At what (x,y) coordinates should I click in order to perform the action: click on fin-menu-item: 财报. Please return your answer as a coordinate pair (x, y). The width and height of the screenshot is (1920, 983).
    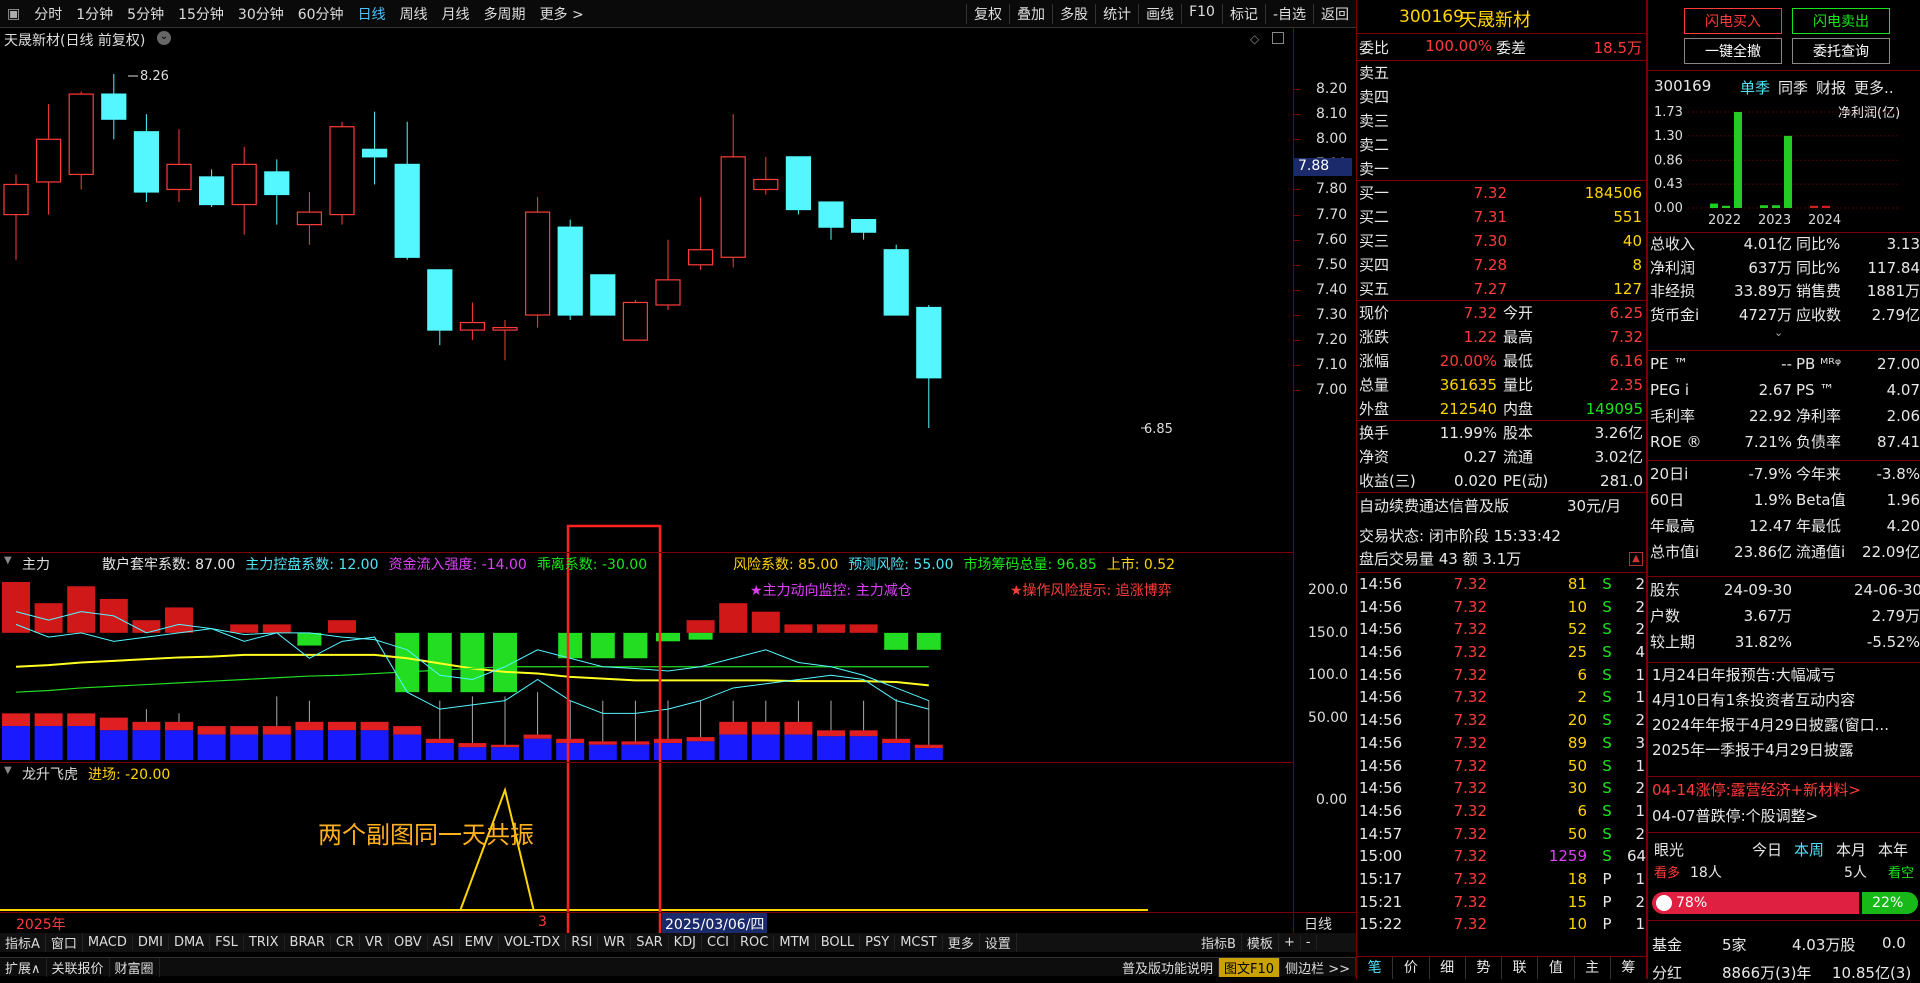
    Looking at the image, I should click on (1831, 87).